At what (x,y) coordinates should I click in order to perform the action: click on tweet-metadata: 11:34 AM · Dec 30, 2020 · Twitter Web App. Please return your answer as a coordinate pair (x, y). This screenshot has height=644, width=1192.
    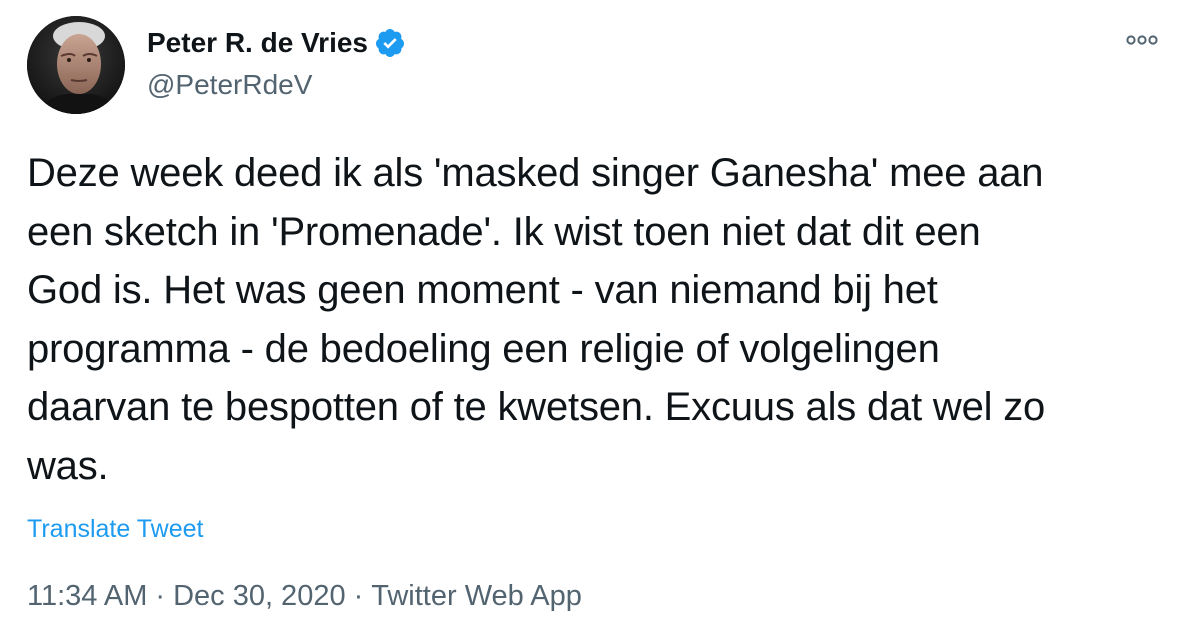
    Looking at the image, I should click on (304, 596).